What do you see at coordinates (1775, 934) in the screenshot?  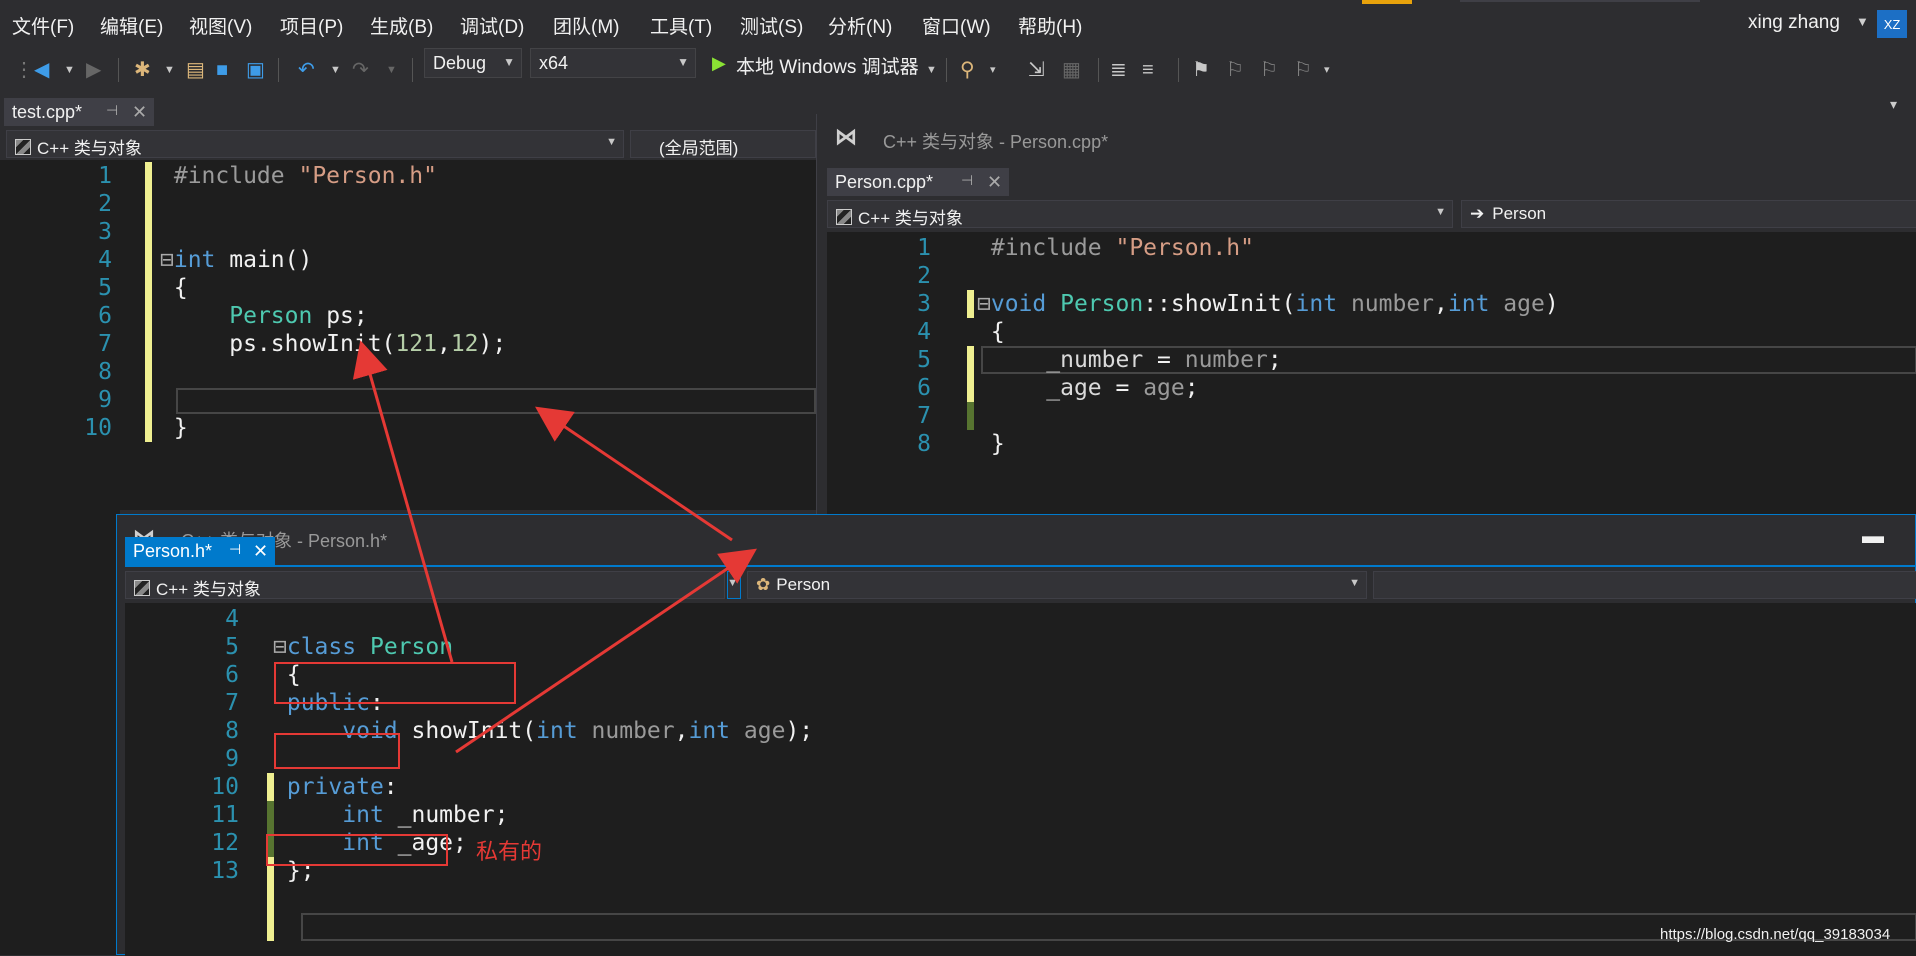 I see `watermark: https://blog.csdn.net/qq_39183034` at bounding box center [1775, 934].